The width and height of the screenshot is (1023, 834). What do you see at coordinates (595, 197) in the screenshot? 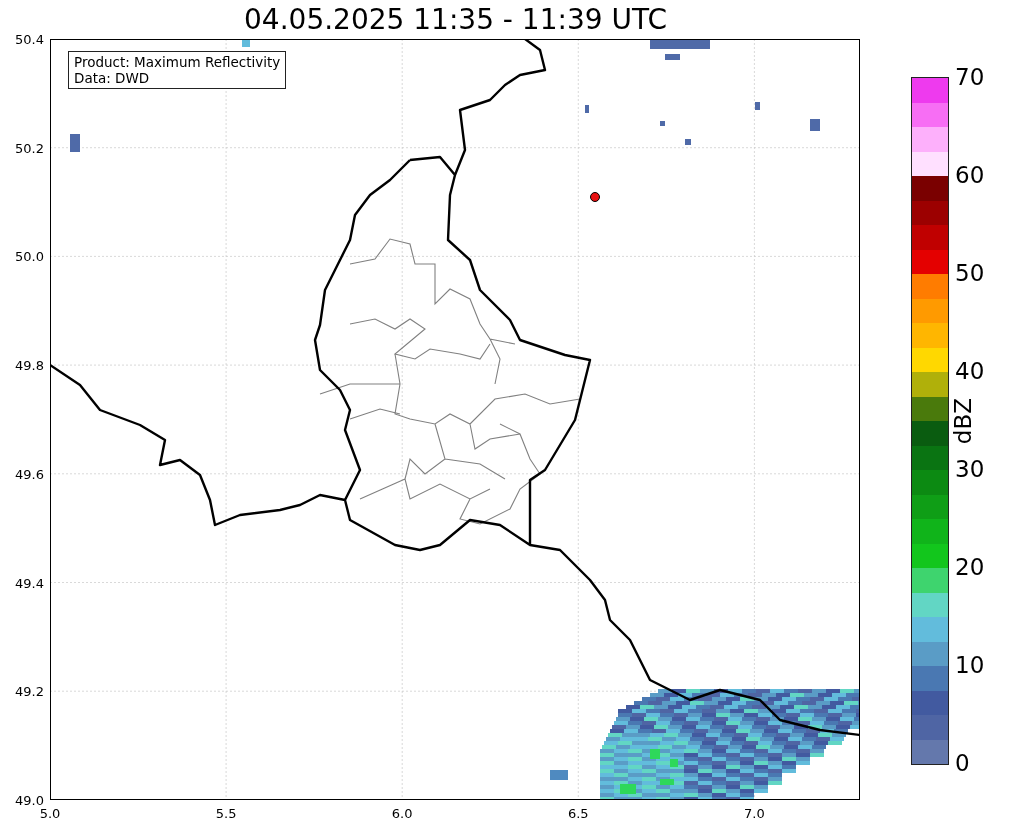
I see `location-marker` at bounding box center [595, 197].